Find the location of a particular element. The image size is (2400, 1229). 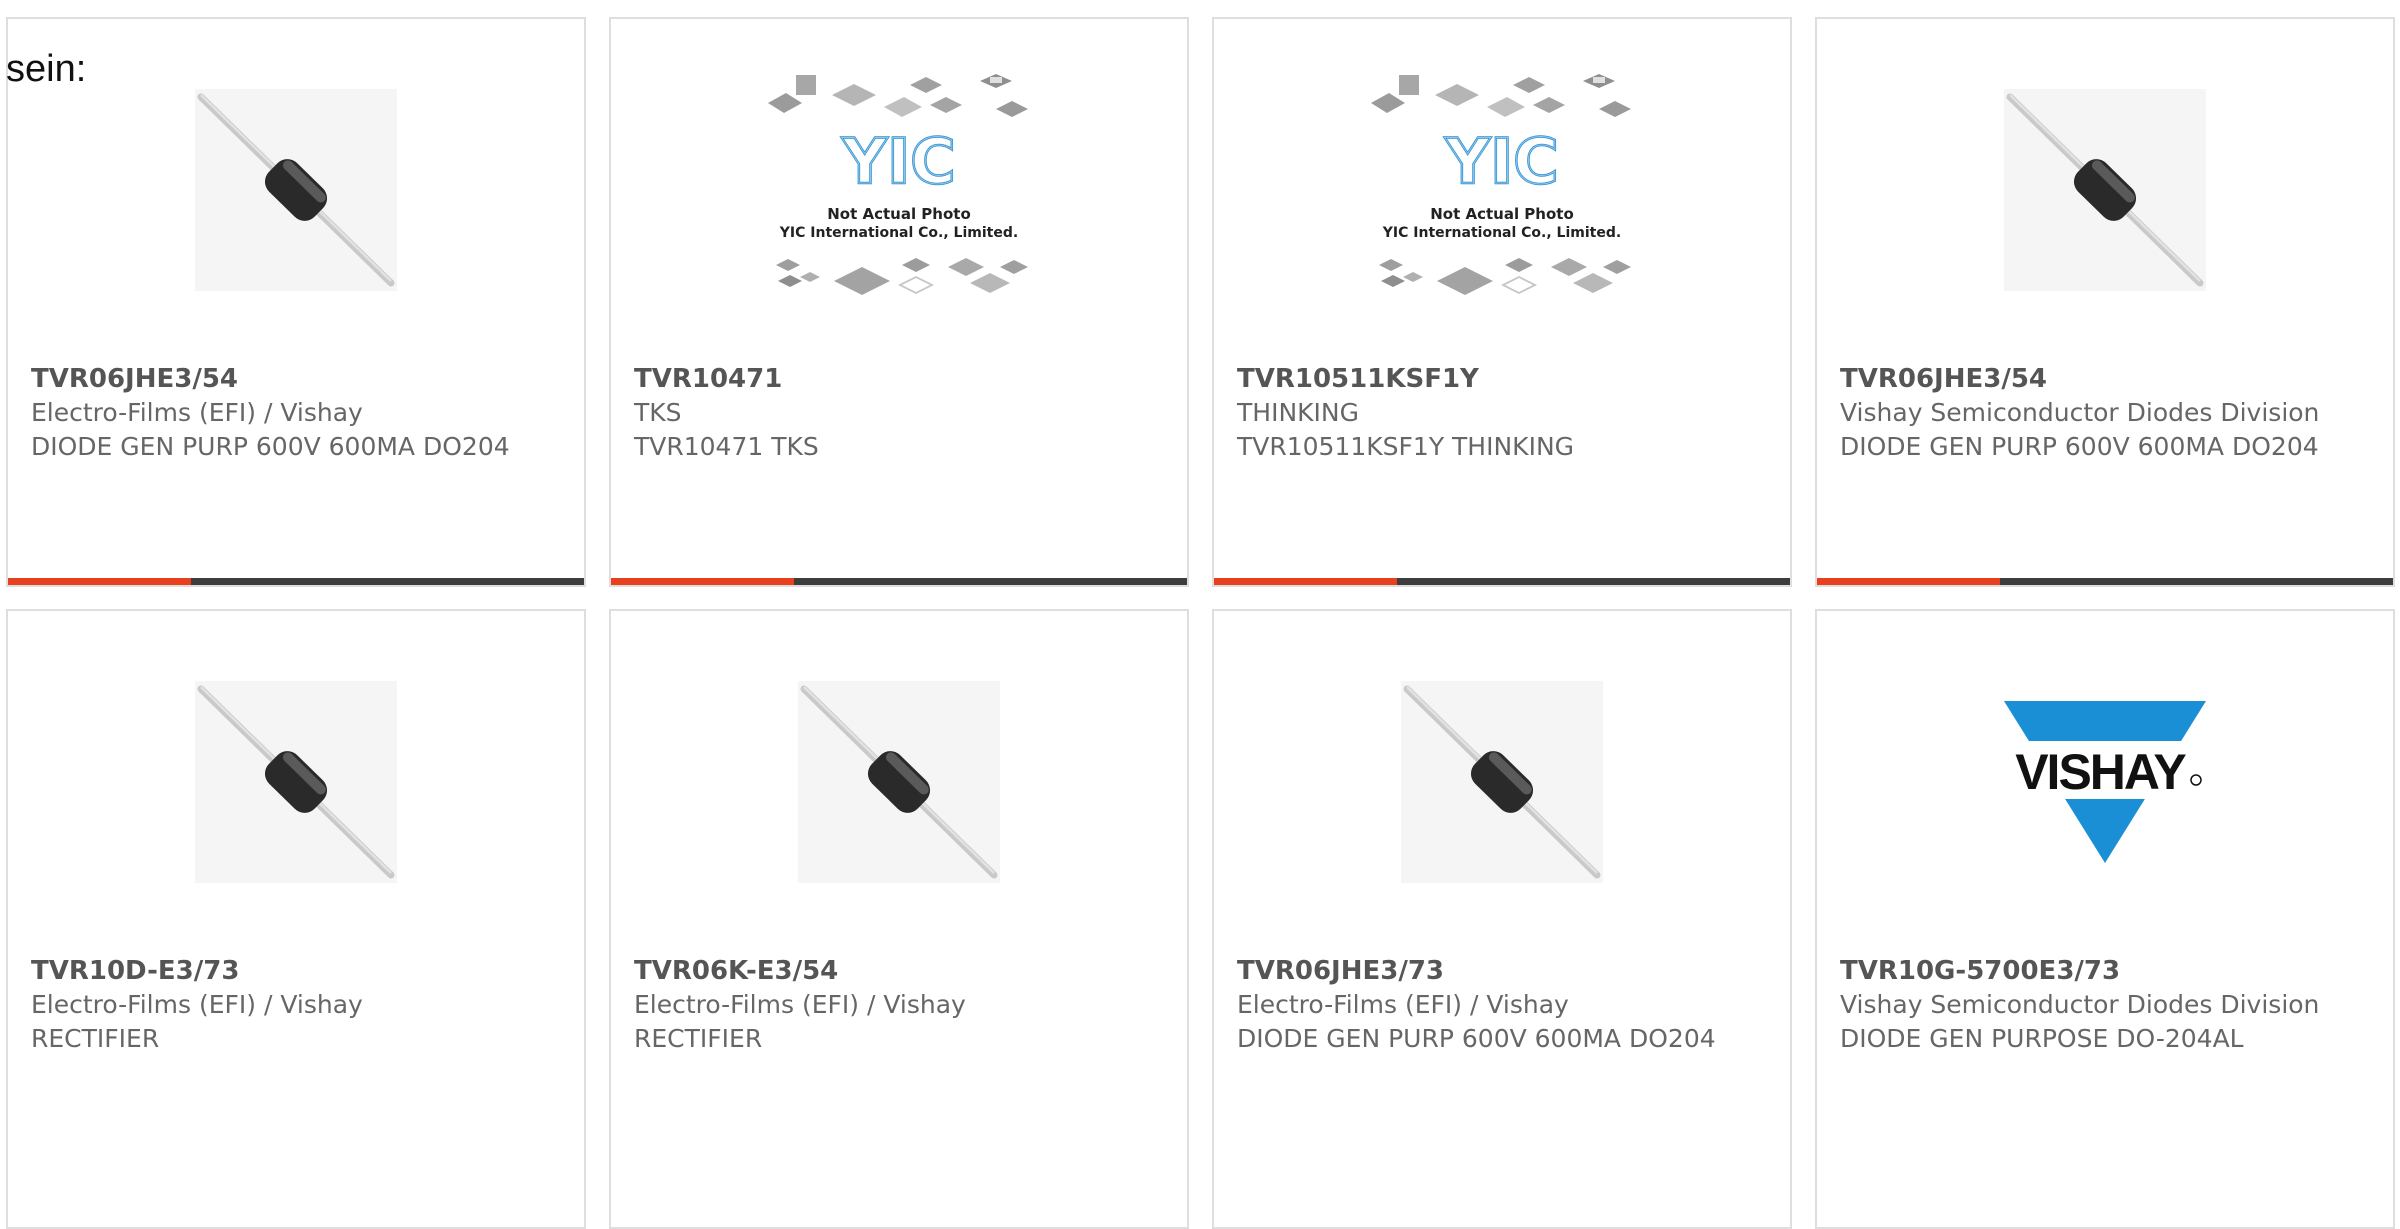

part-number: TVR10D-E3/73 is located at coordinates (281, 971).